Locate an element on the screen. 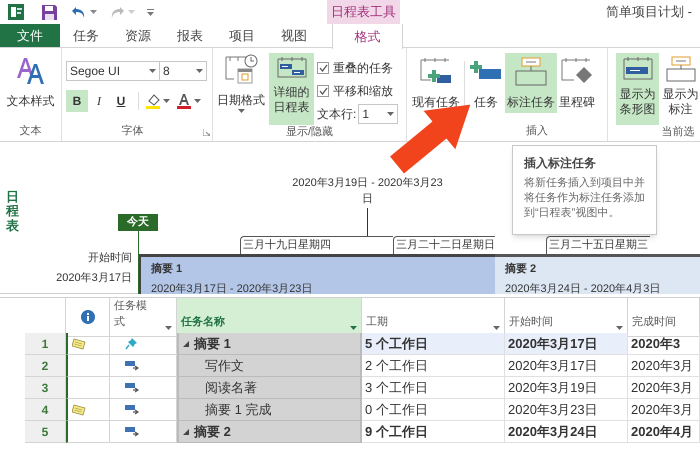 The image size is (700, 450). table-cell: 0 个工作日 is located at coordinates (433, 410).